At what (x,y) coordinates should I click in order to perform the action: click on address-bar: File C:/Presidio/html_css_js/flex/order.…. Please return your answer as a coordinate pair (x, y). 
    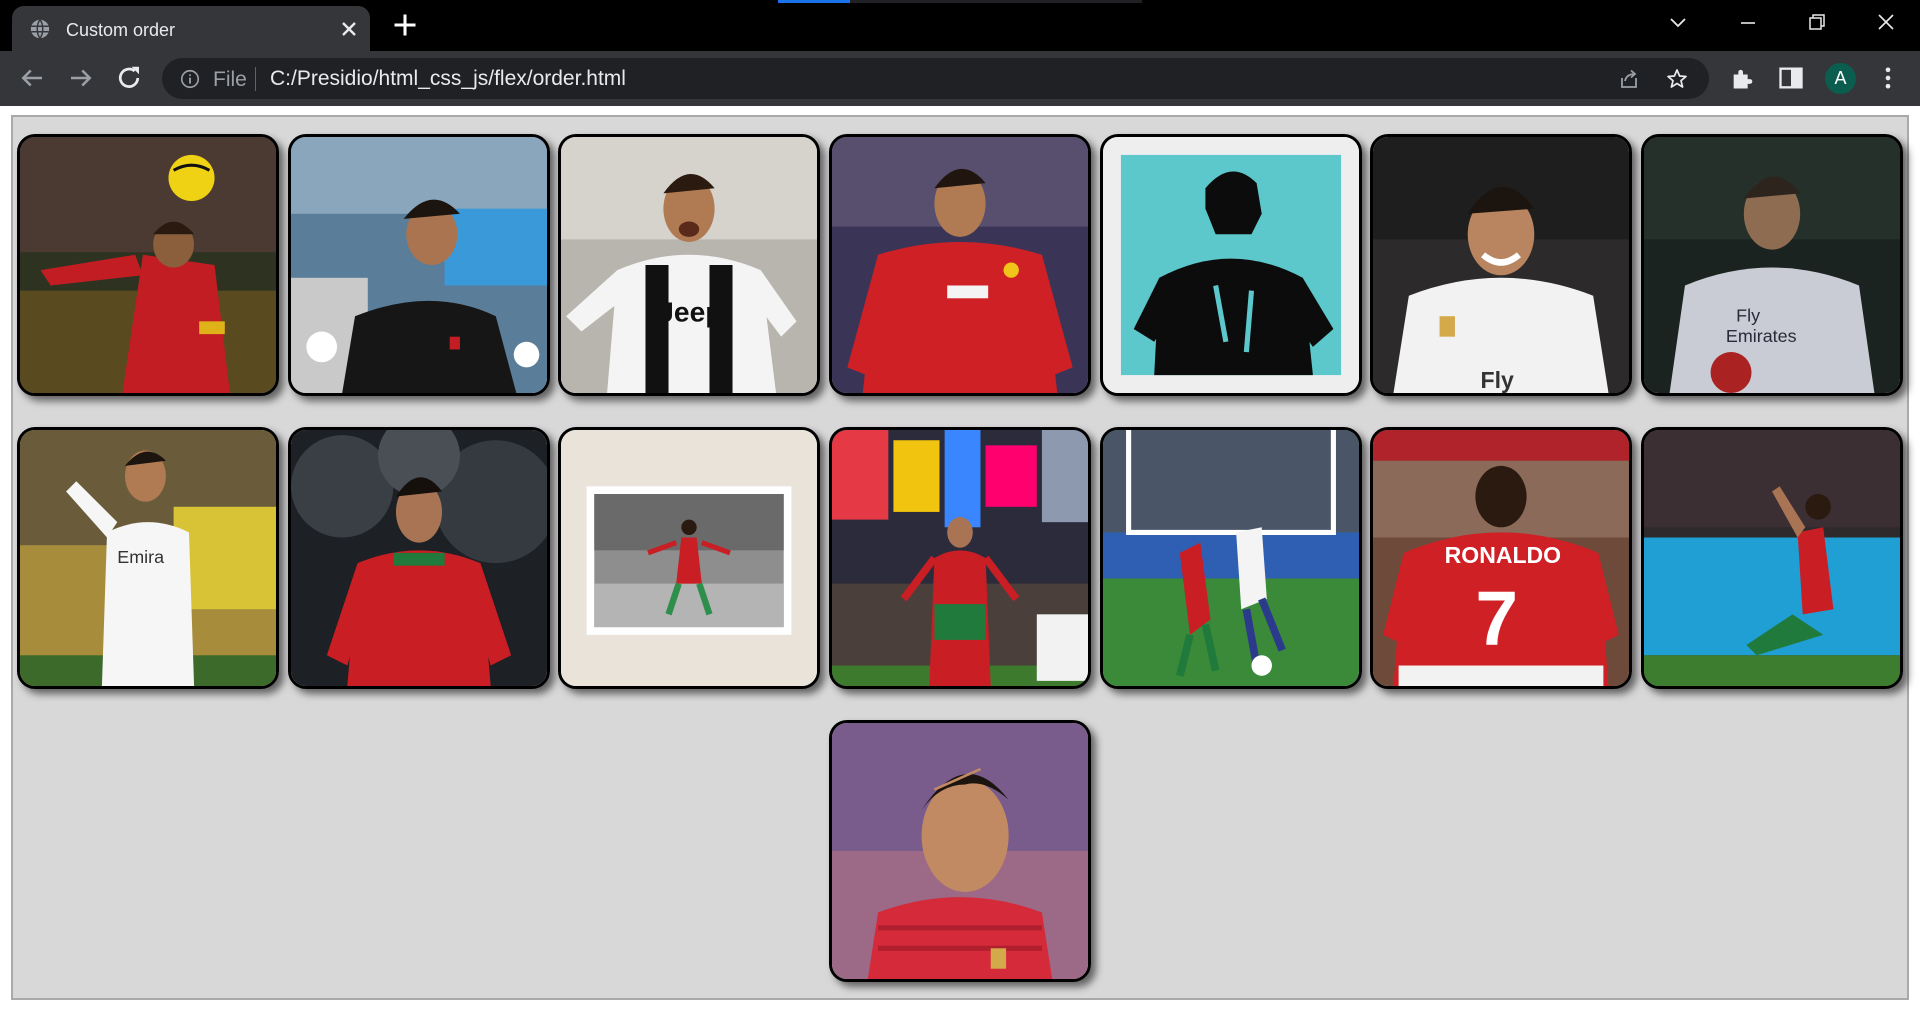
    Looking at the image, I should click on (935, 78).